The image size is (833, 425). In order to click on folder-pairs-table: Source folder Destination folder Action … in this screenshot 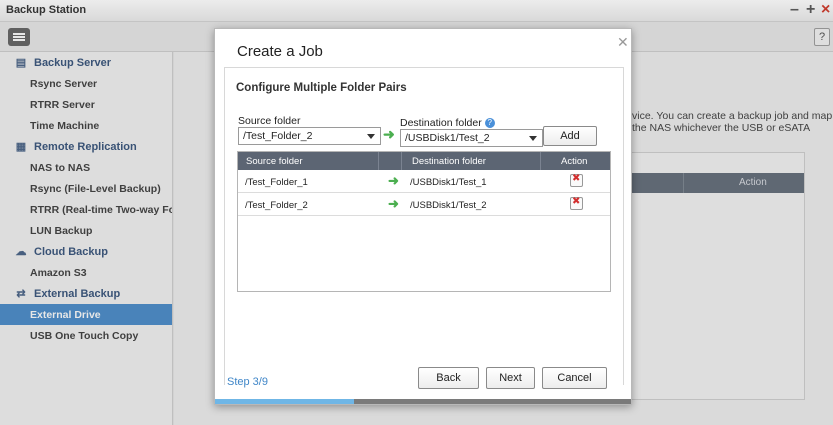, I will do `click(424, 221)`.